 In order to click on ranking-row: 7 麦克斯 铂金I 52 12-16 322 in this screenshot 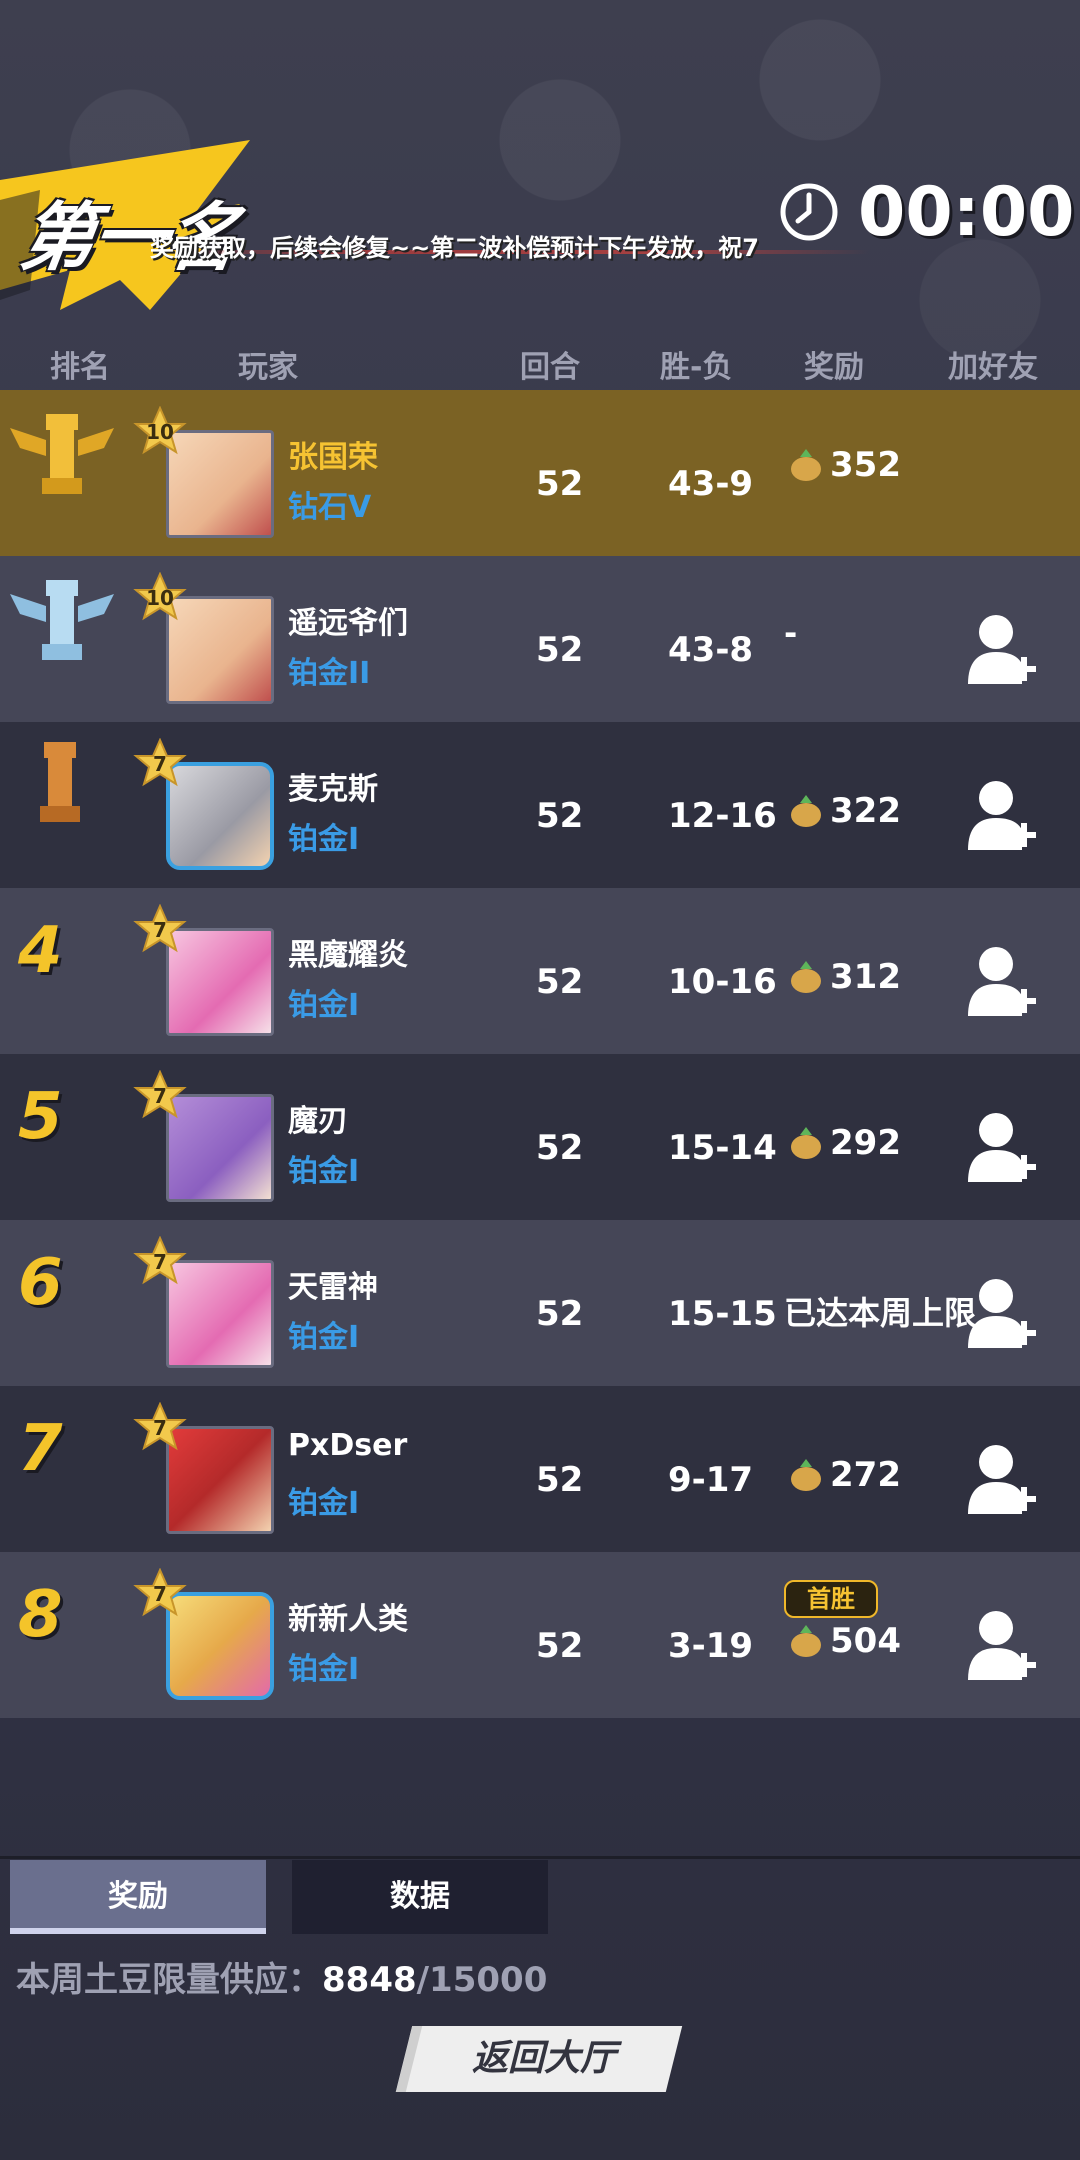, I will do `click(540, 805)`.